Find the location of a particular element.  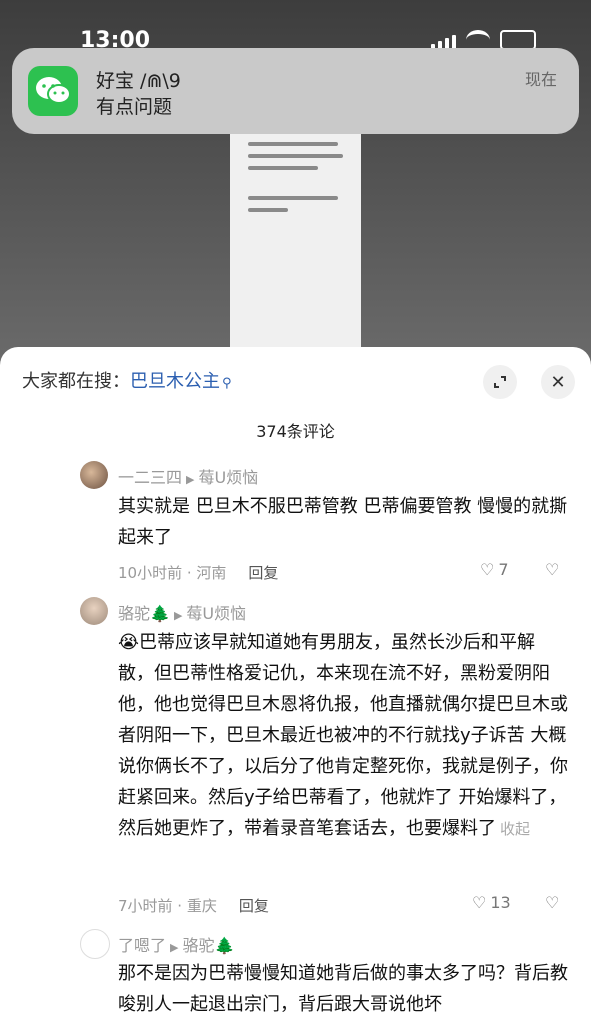

notification-time: 现在 is located at coordinates (540, 79).